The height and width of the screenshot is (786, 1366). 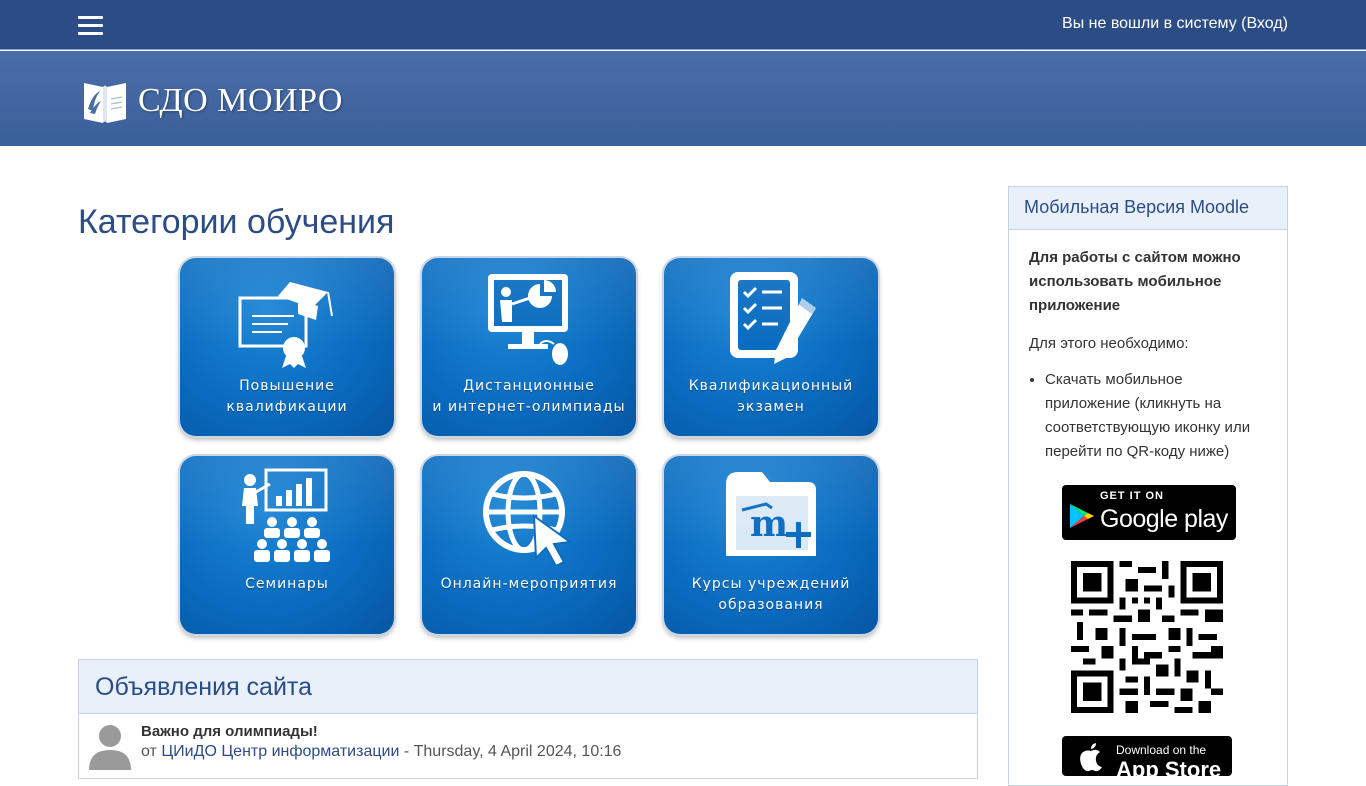 I want to click on announcement-date: - Thursday, 4 April 2024, 10:16, so click(x=512, y=751).